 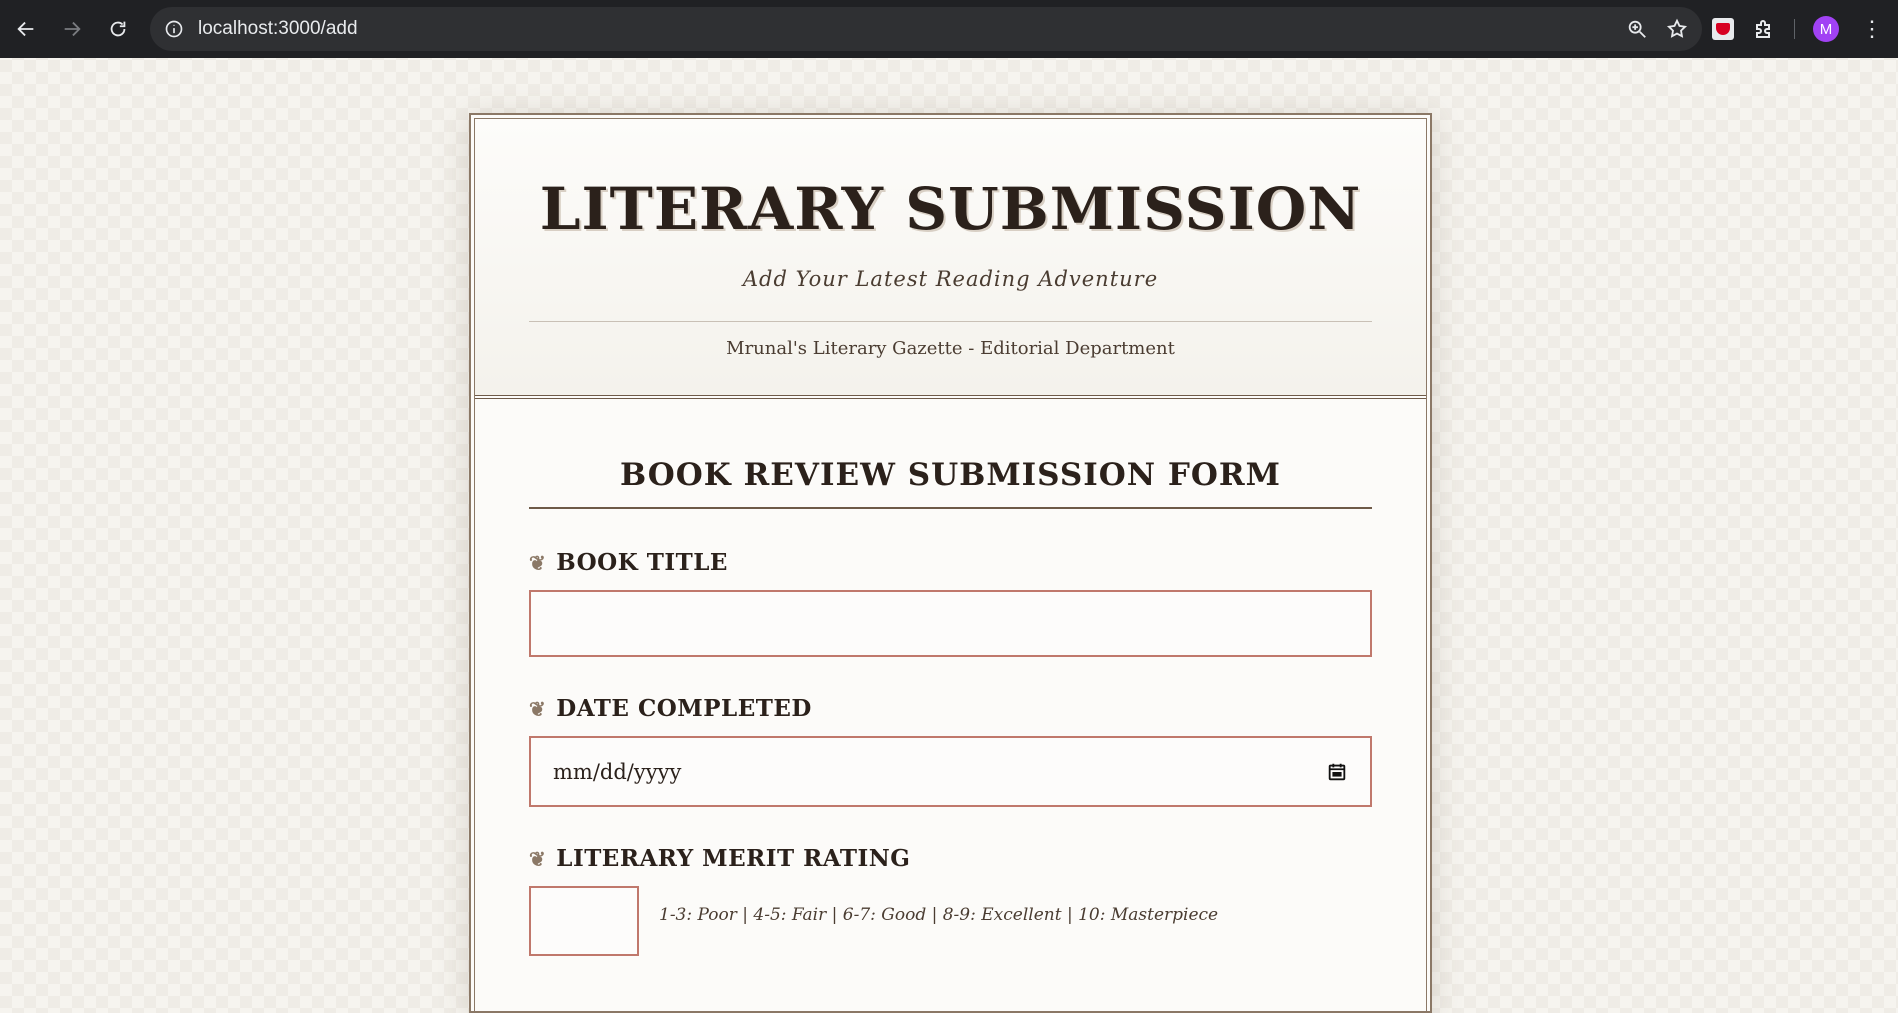 I want to click on date-completed-label-text: DATE COMPLETED, so click(x=684, y=708).